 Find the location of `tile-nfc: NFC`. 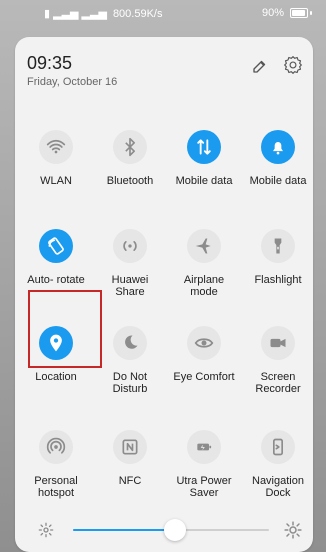

tile-nfc: NFC is located at coordinates (130, 458).